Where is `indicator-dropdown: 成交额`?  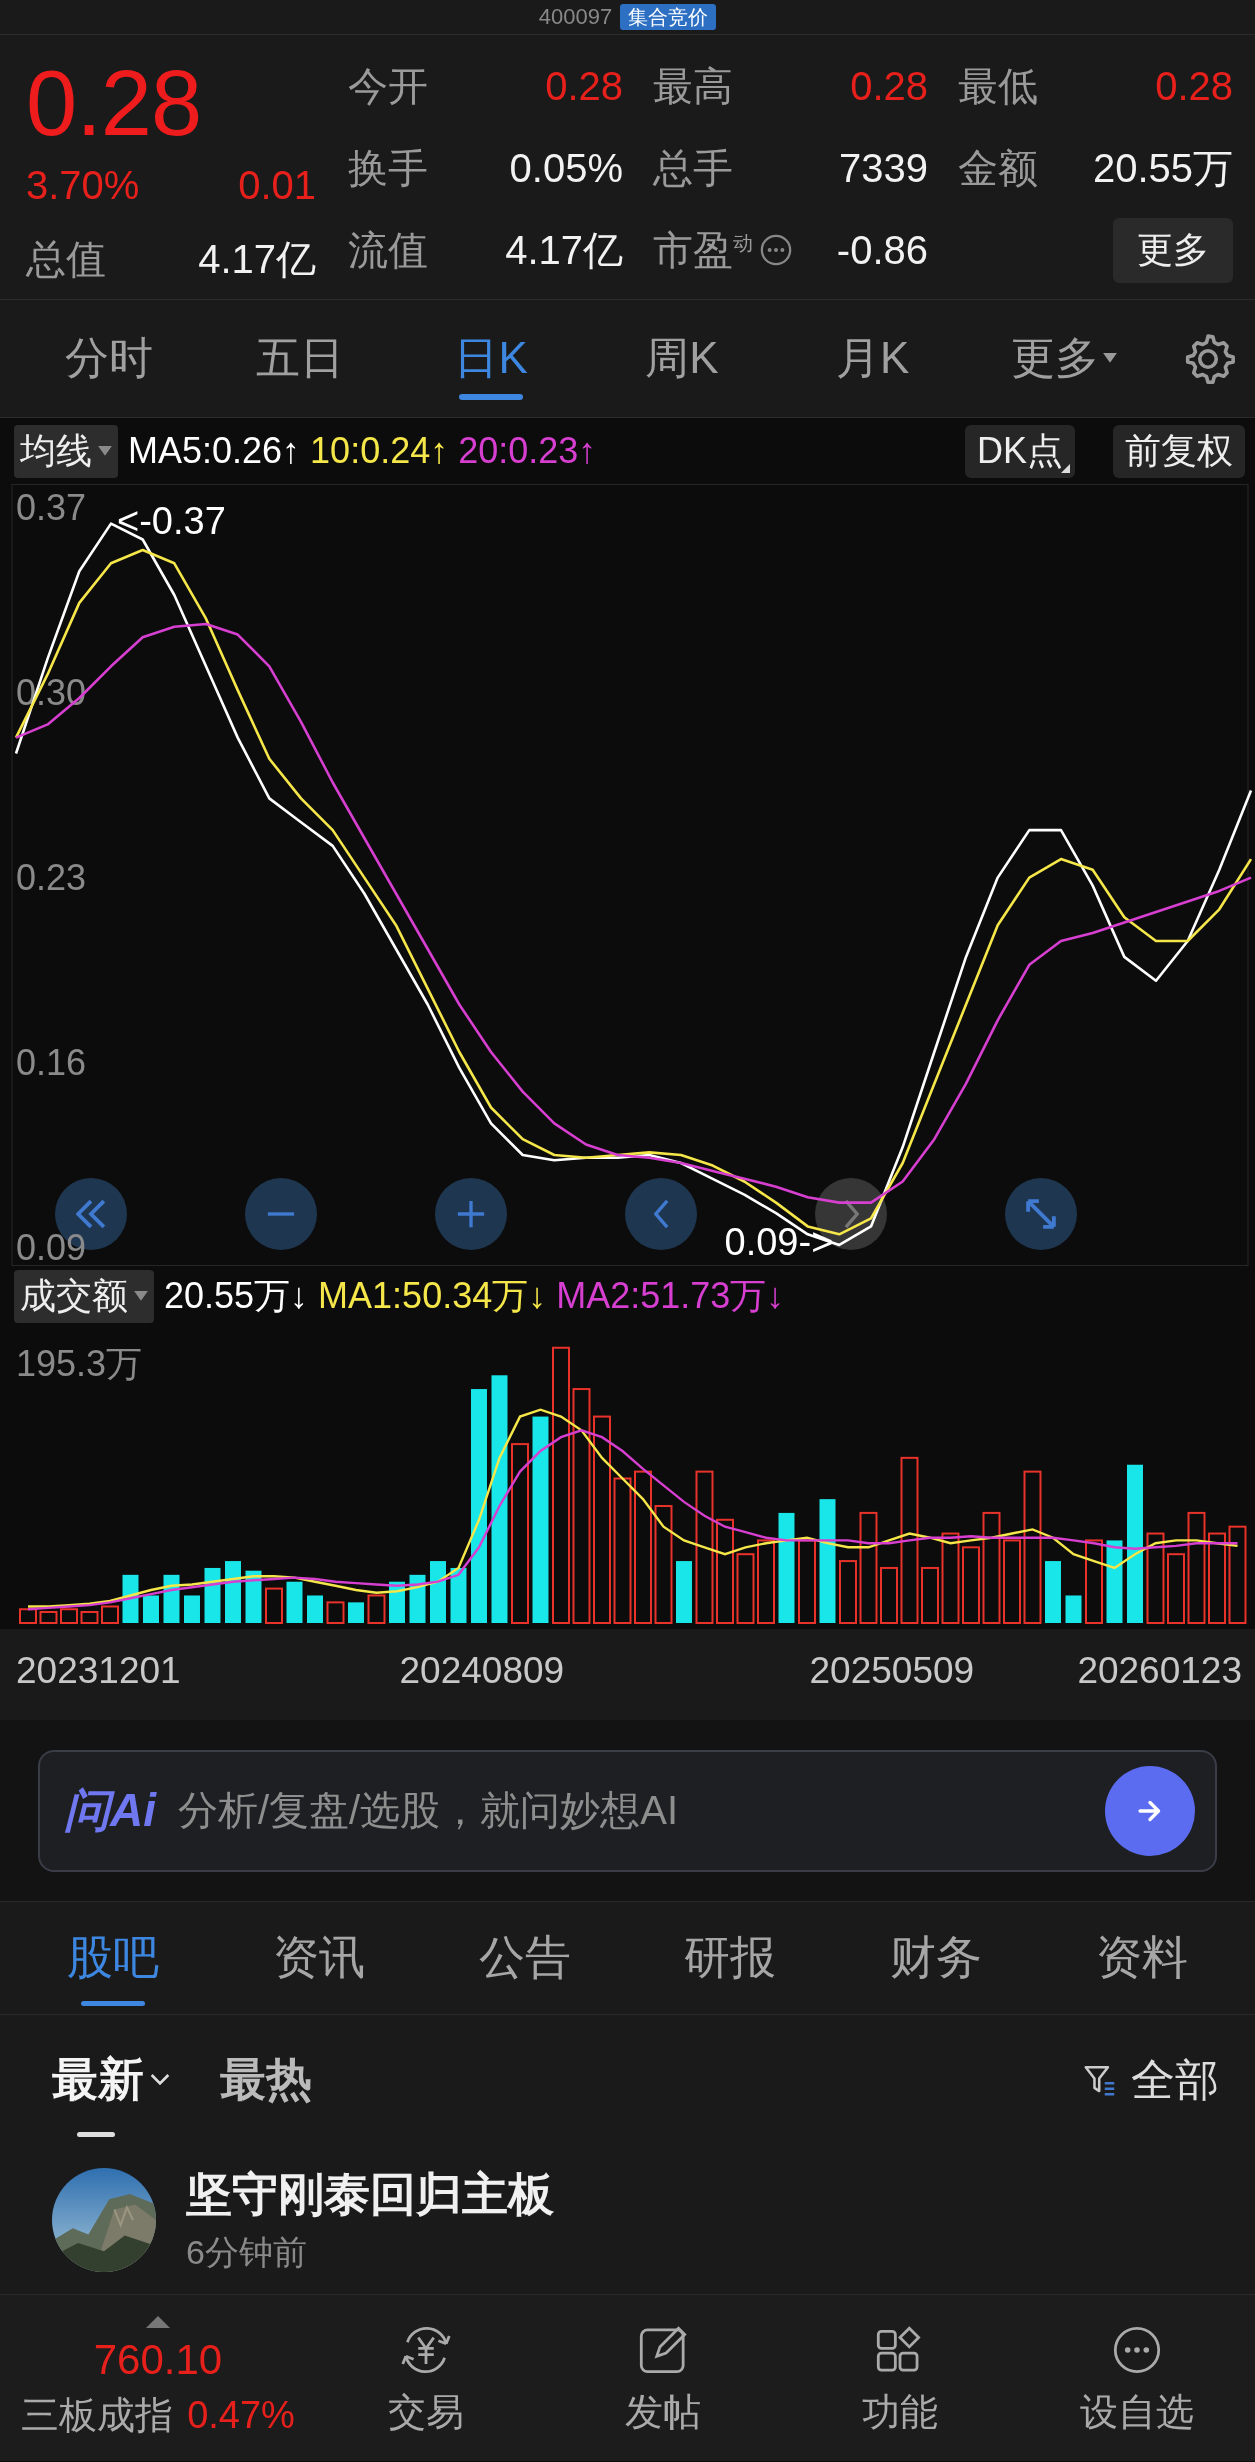 indicator-dropdown: 成交额 is located at coordinates (84, 1296).